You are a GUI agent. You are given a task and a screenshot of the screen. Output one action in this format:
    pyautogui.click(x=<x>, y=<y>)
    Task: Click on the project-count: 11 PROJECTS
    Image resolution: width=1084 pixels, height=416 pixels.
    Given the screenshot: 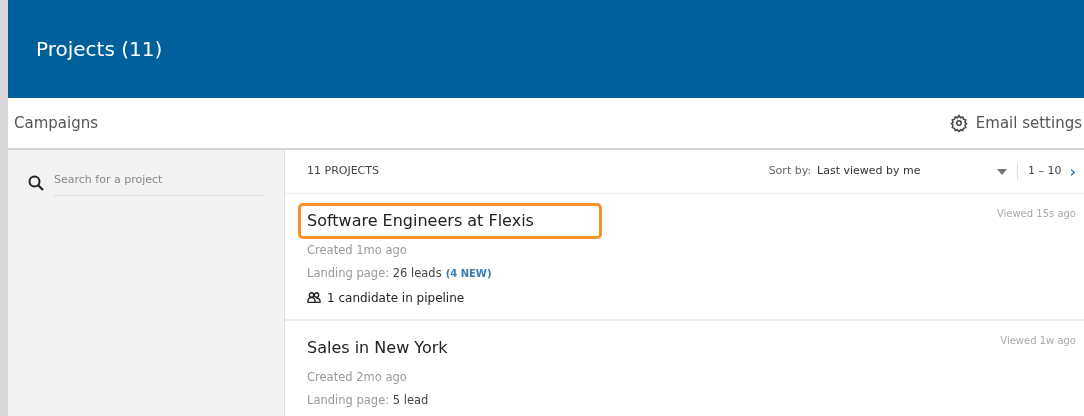 What is the action you would take?
    pyautogui.click(x=343, y=171)
    